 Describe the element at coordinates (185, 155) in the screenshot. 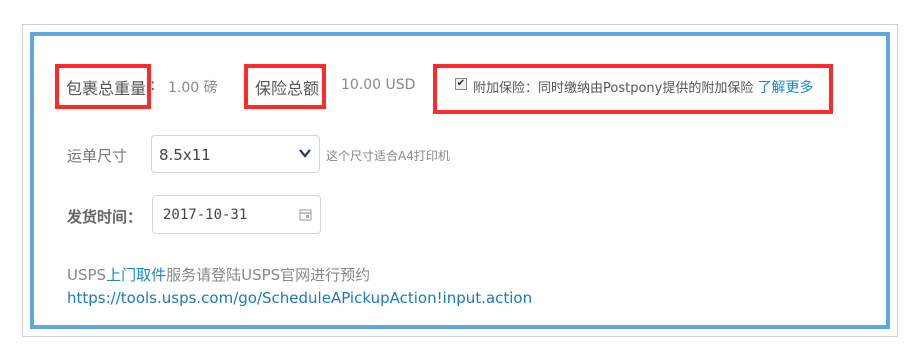

I see `label-size-selected: 8.5x11` at that location.